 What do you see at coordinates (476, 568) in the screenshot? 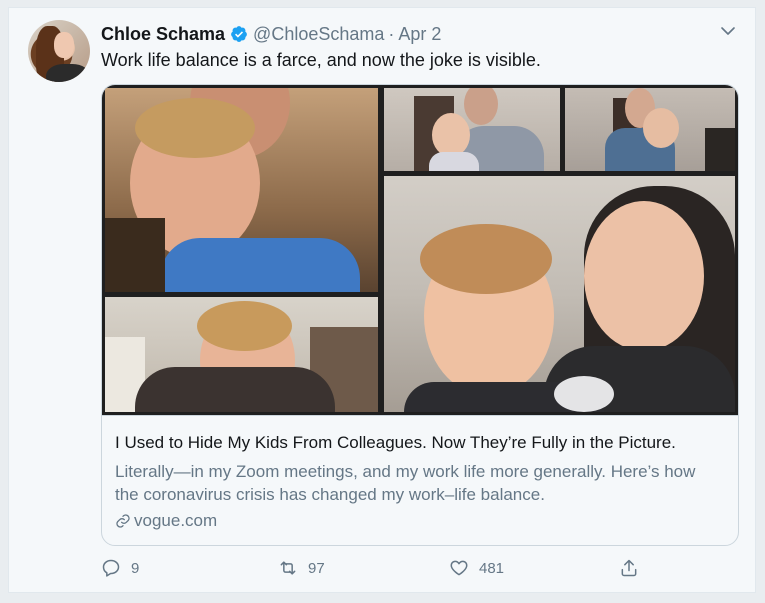
I see `like-button: 481` at bounding box center [476, 568].